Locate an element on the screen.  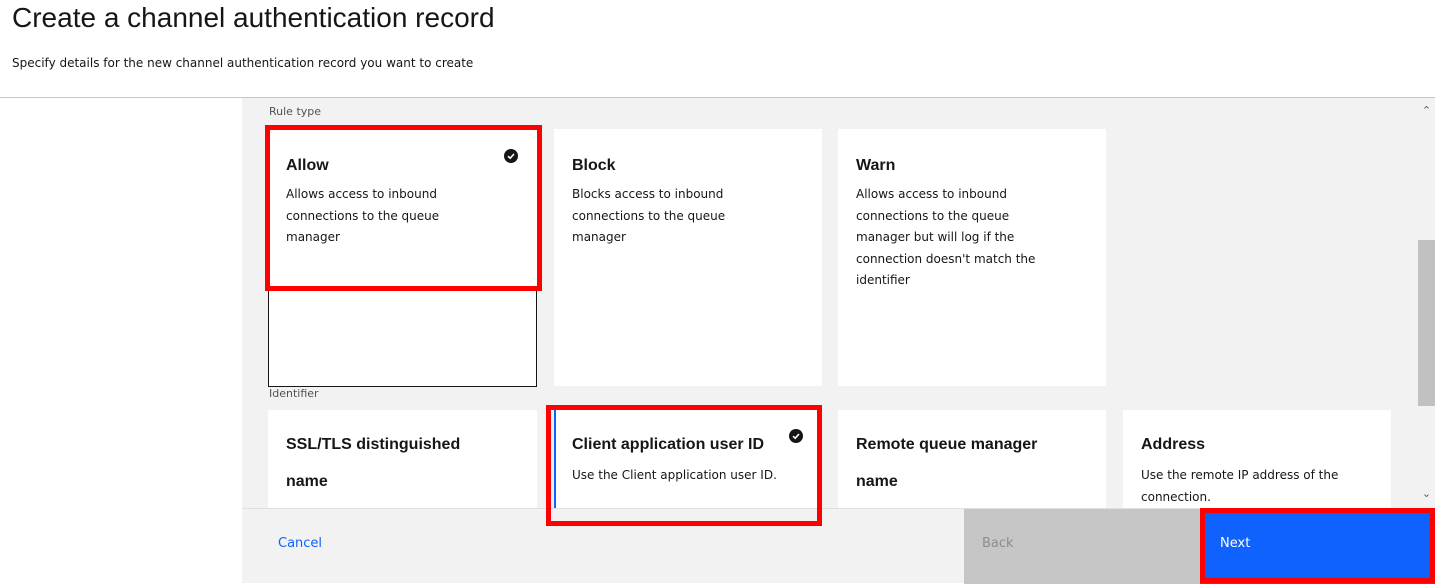
allow-tile-outline is located at coordinates (402, 337).